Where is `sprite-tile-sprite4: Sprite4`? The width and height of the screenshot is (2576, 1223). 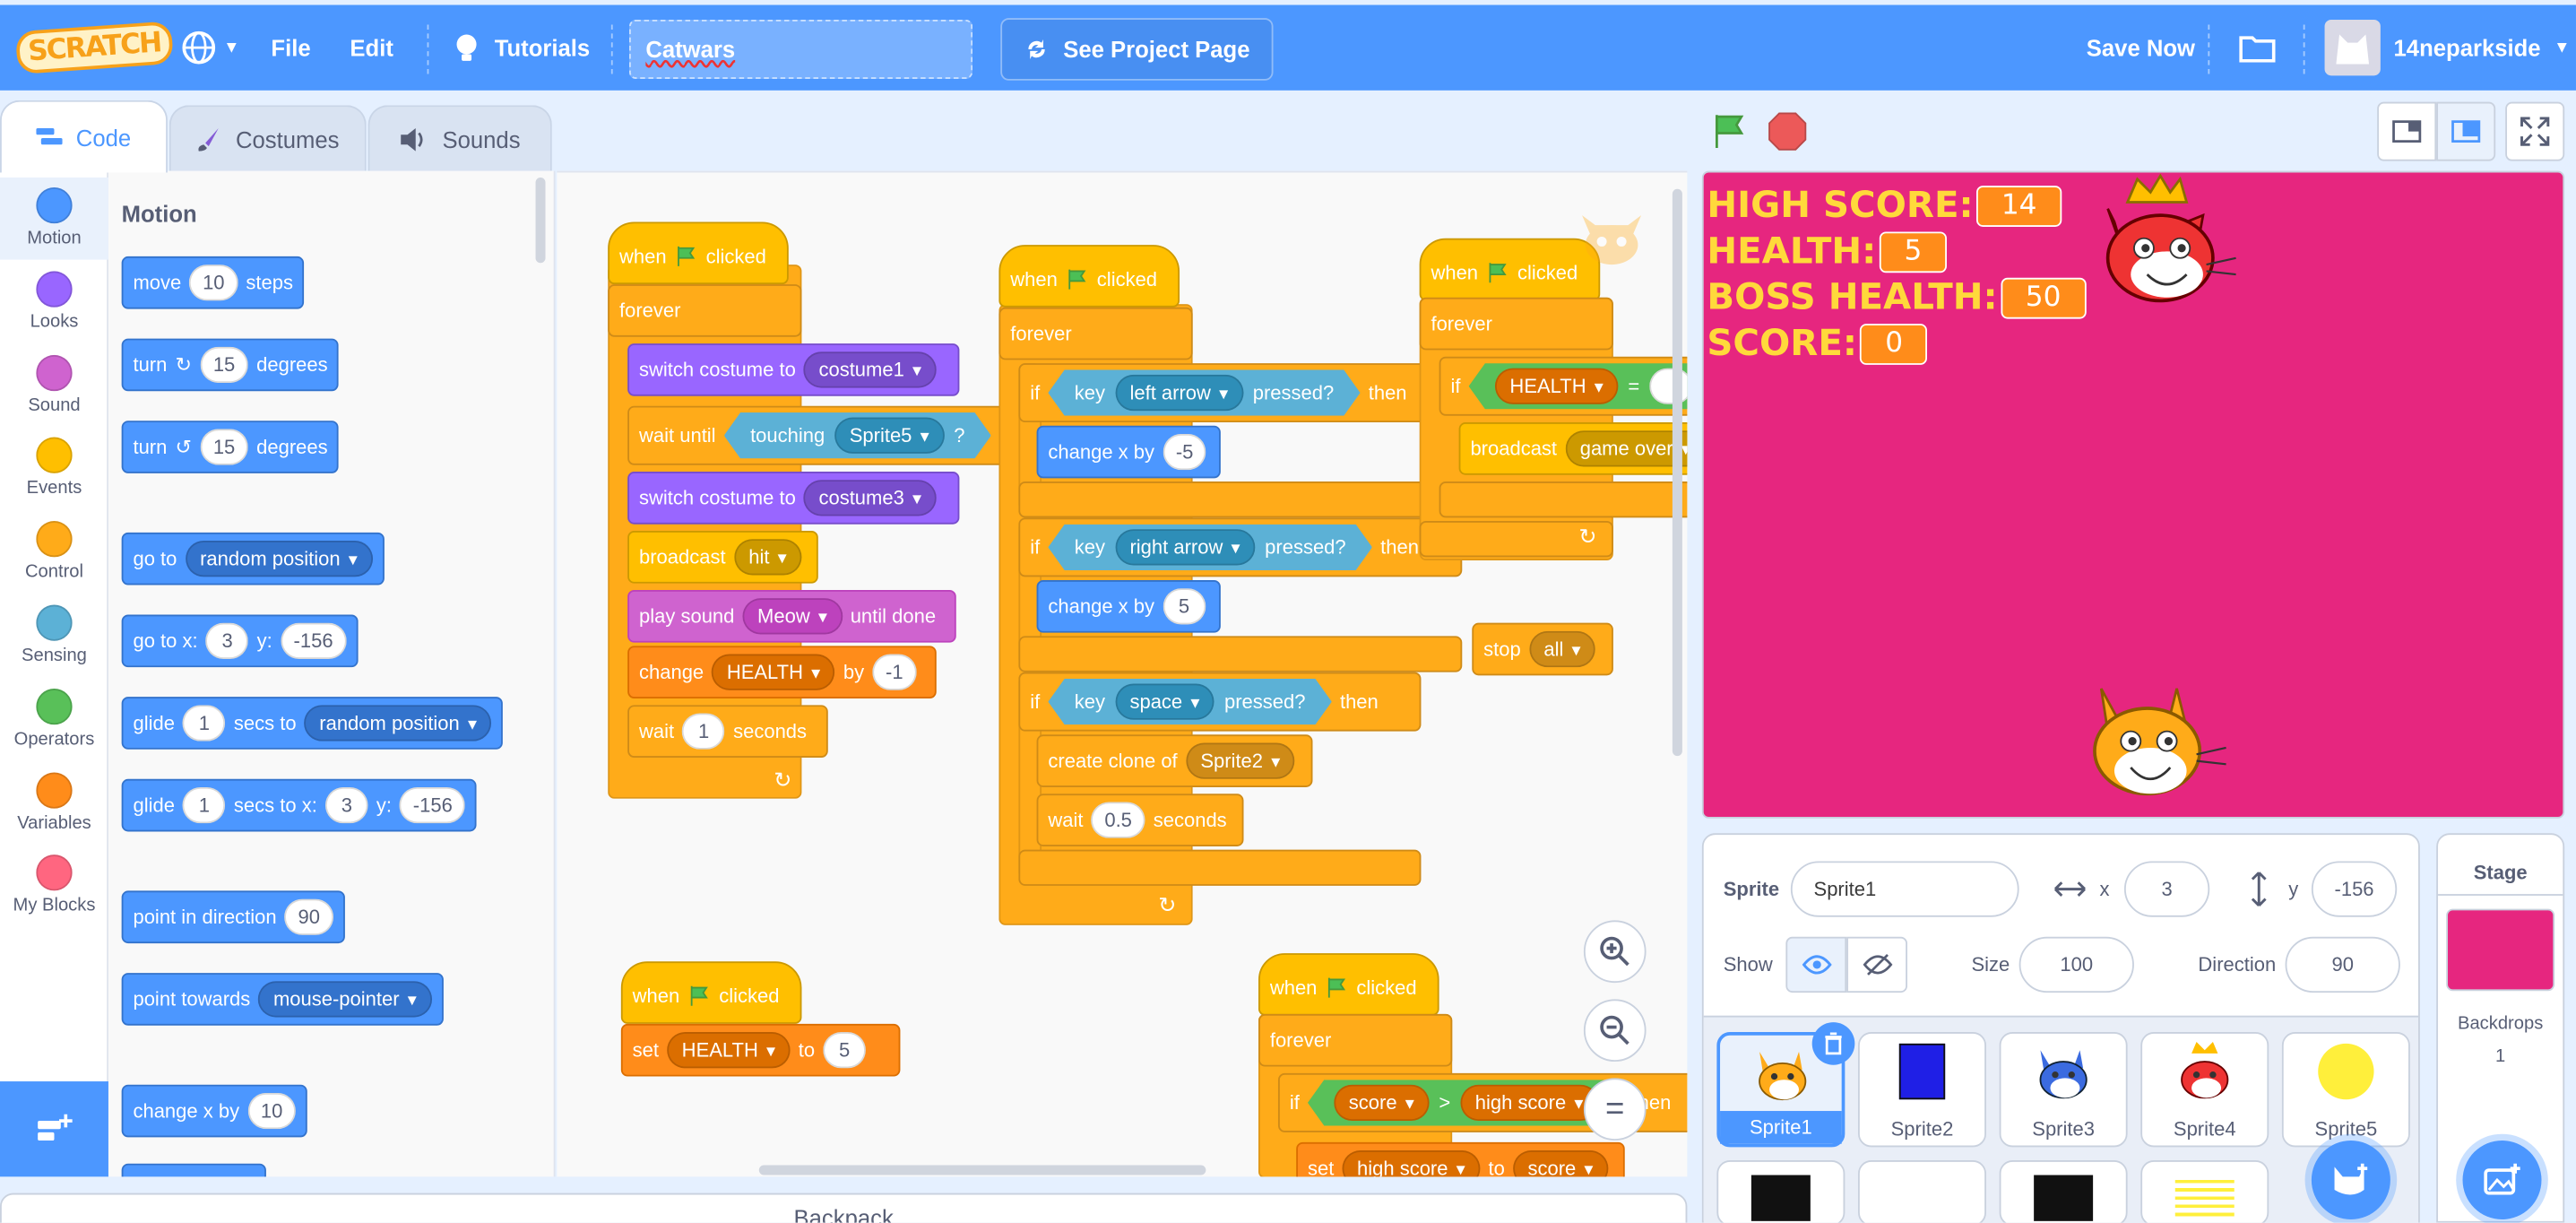
sprite-tile-sprite4: Sprite4 is located at coordinates (2204, 1090).